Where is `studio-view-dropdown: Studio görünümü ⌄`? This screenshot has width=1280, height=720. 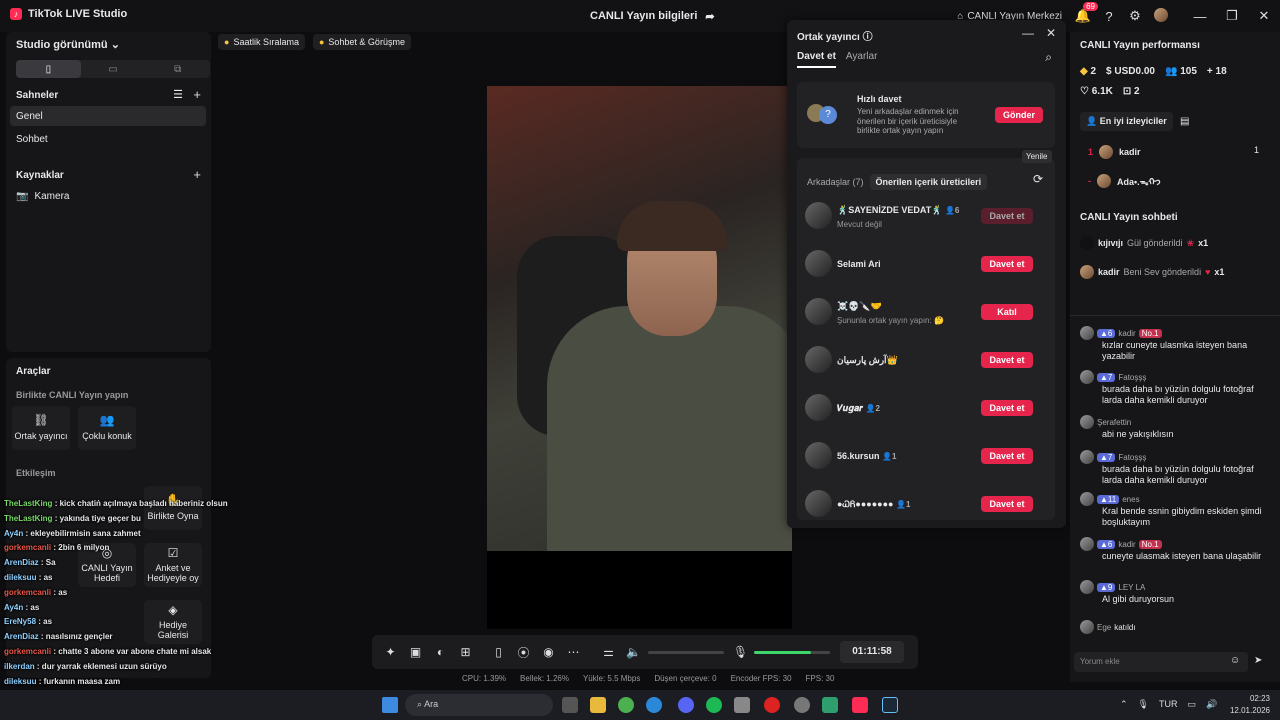 studio-view-dropdown: Studio görünümü ⌄ is located at coordinates (68, 44).